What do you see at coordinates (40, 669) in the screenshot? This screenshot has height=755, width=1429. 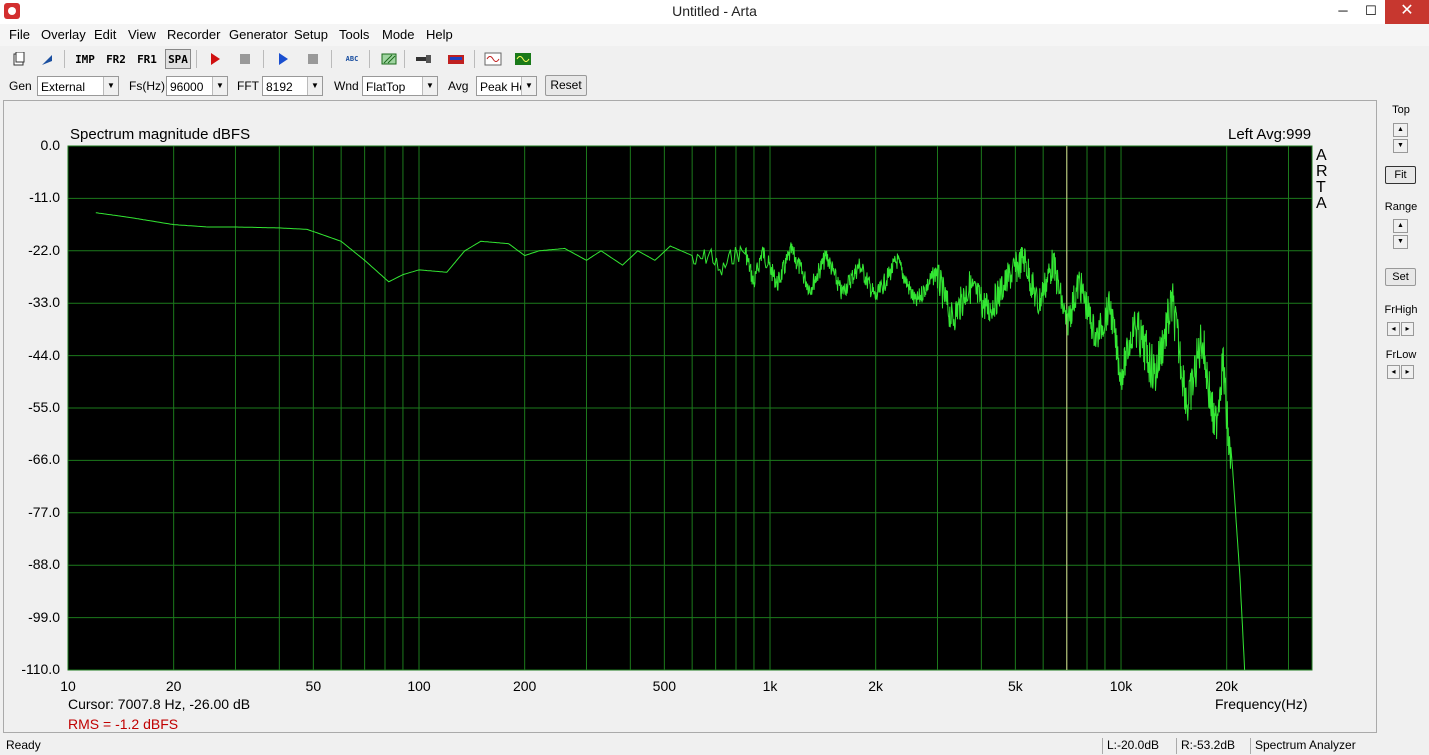 I see `y-tick-label: -110.0` at bounding box center [40, 669].